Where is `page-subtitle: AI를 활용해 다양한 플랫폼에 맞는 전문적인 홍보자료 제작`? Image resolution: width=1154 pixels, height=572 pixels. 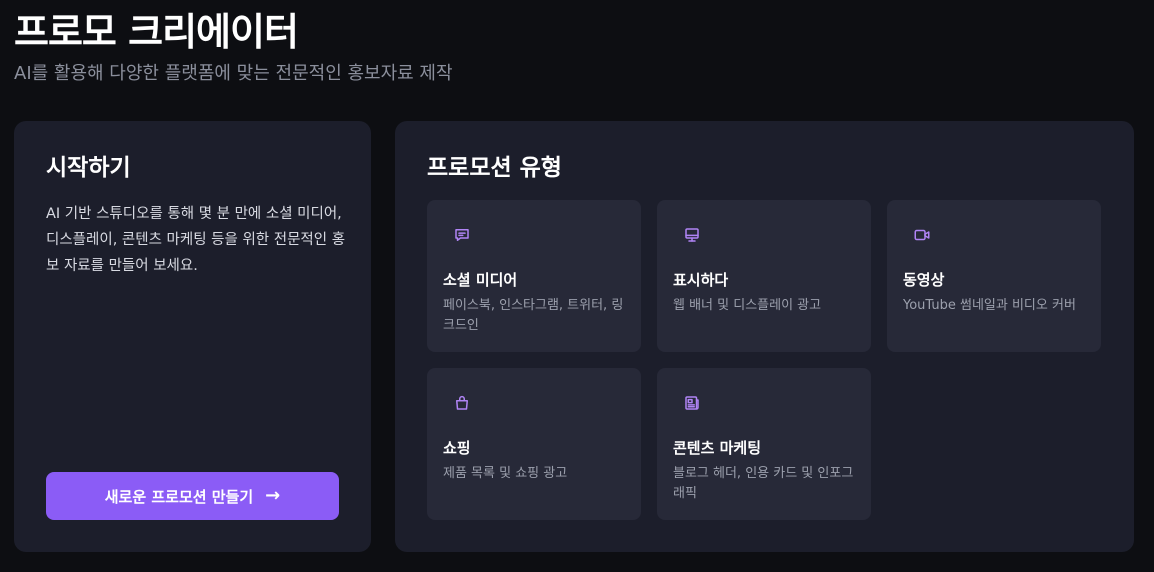
page-subtitle: AI를 활용해 다양한 플랫폼에 맞는 전문적인 홍보자료 제작 is located at coordinates (233, 73).